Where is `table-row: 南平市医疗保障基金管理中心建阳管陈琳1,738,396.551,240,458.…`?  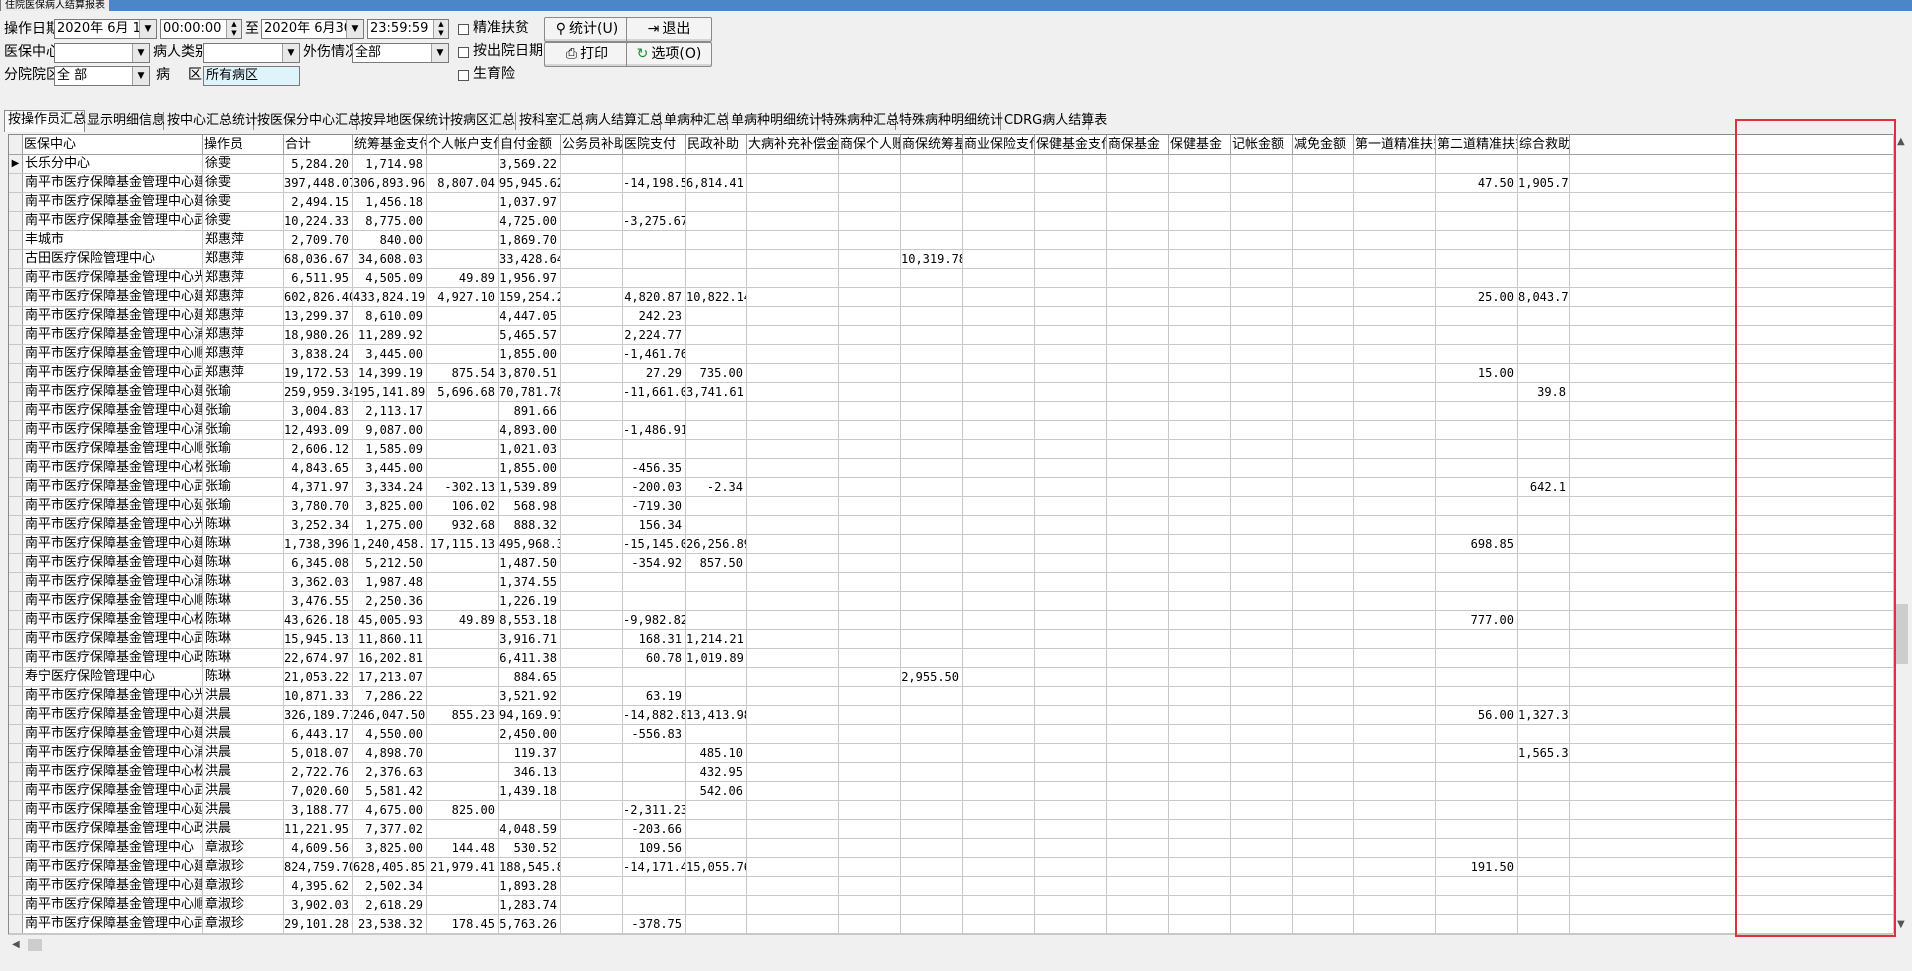
table-row: 南平市医疗保障基金管理中心建阳管陈琳1,738,396.551,240,458.… is located at coordinates (951, 544).